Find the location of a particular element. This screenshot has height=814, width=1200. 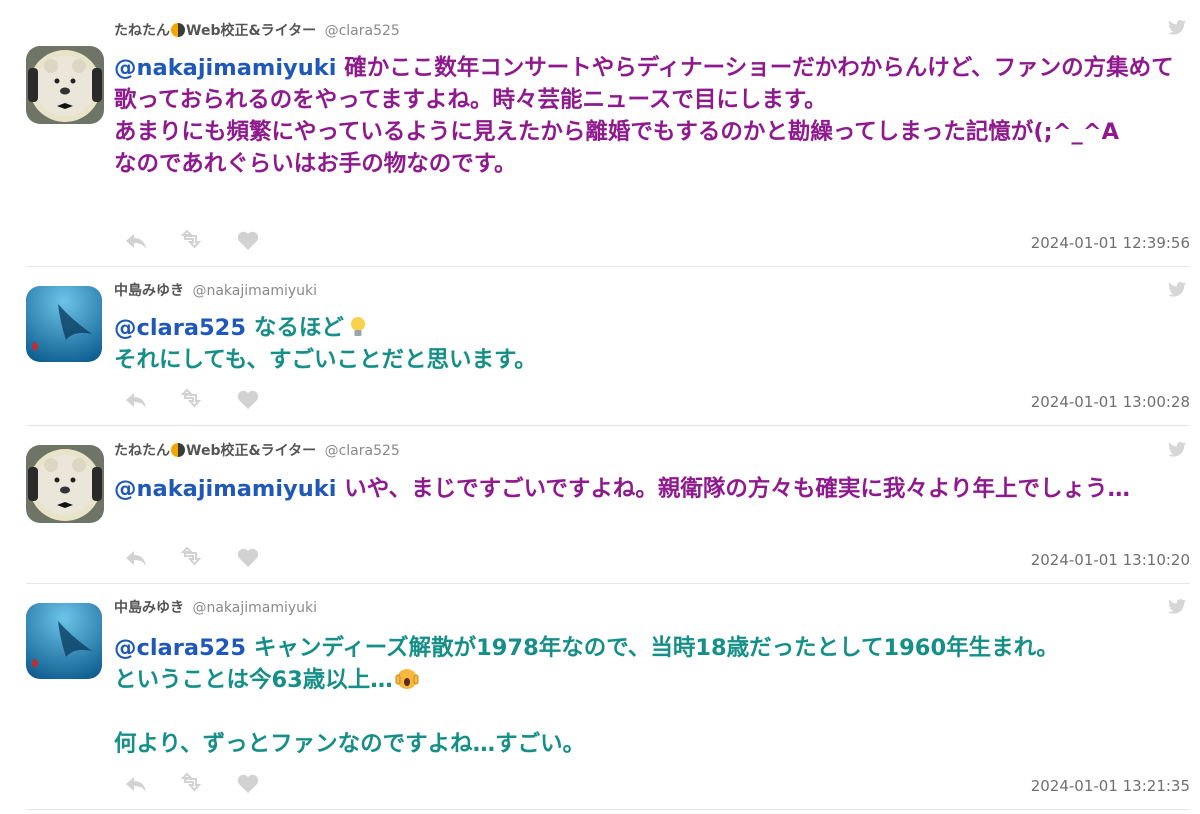

tweet-text-content: なるほど is located at coordinates (294, 328).